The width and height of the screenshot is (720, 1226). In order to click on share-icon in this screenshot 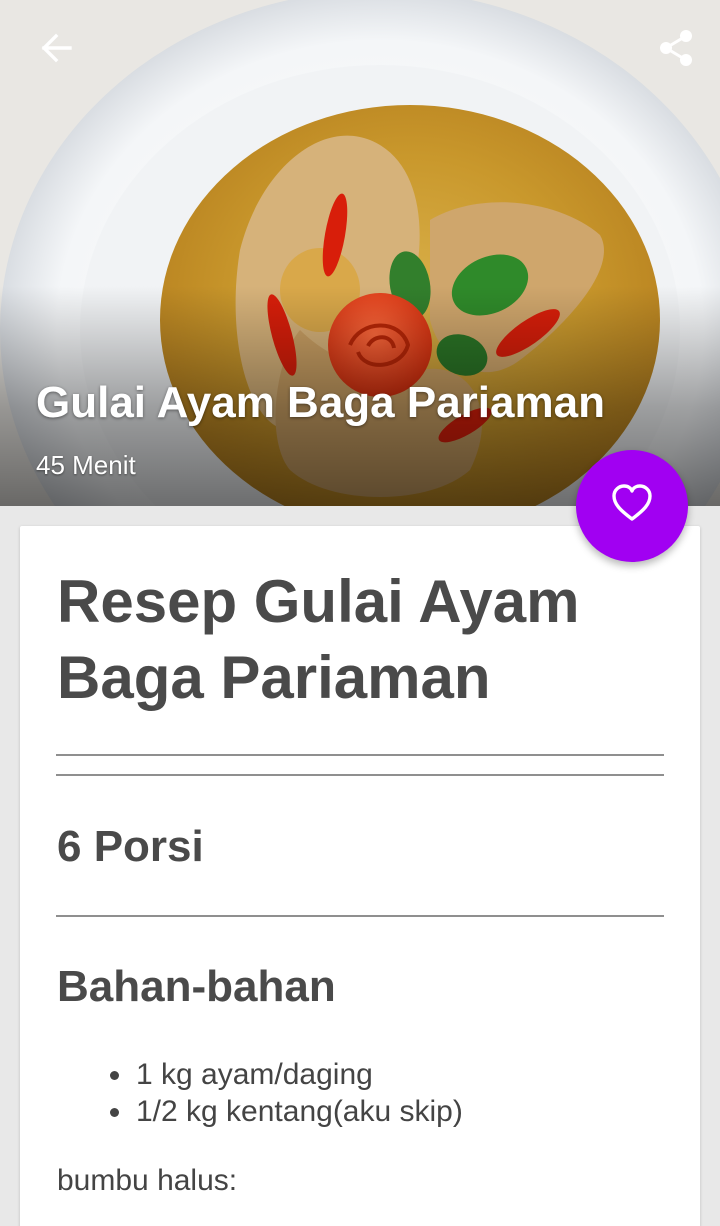, I will do `click(676, 50)`.